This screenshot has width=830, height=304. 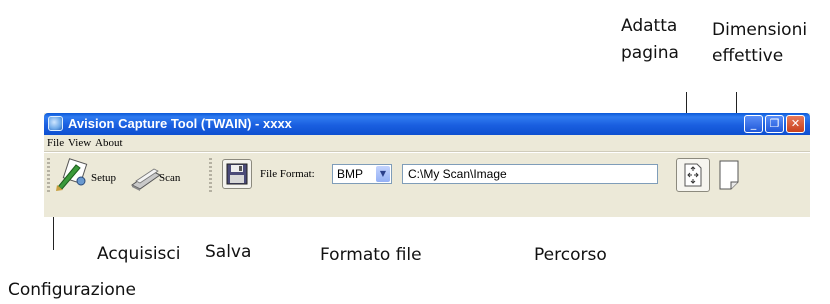 I want to click on fit-page-button, so click(x=693, y=175).